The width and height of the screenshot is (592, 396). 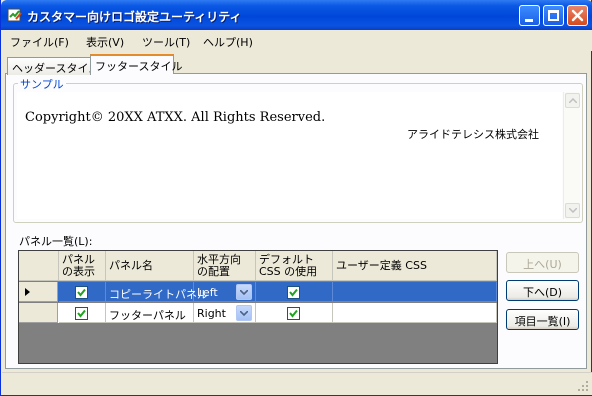 What do you see at coordinates (542, 262) in the screenshot?
I see `move-up-button: 上へ(U)` at bounding box center [542, 262].